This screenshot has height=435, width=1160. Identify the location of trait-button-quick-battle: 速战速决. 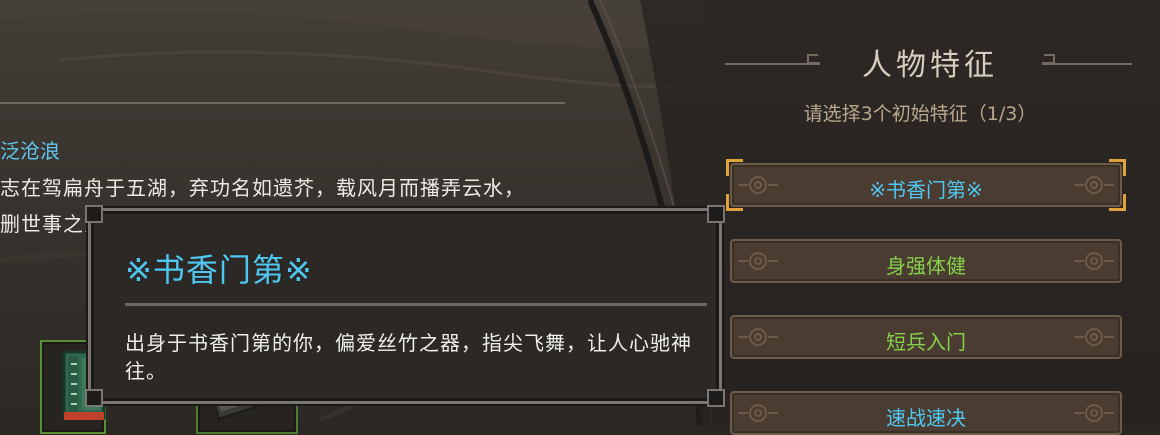
(926, 413).